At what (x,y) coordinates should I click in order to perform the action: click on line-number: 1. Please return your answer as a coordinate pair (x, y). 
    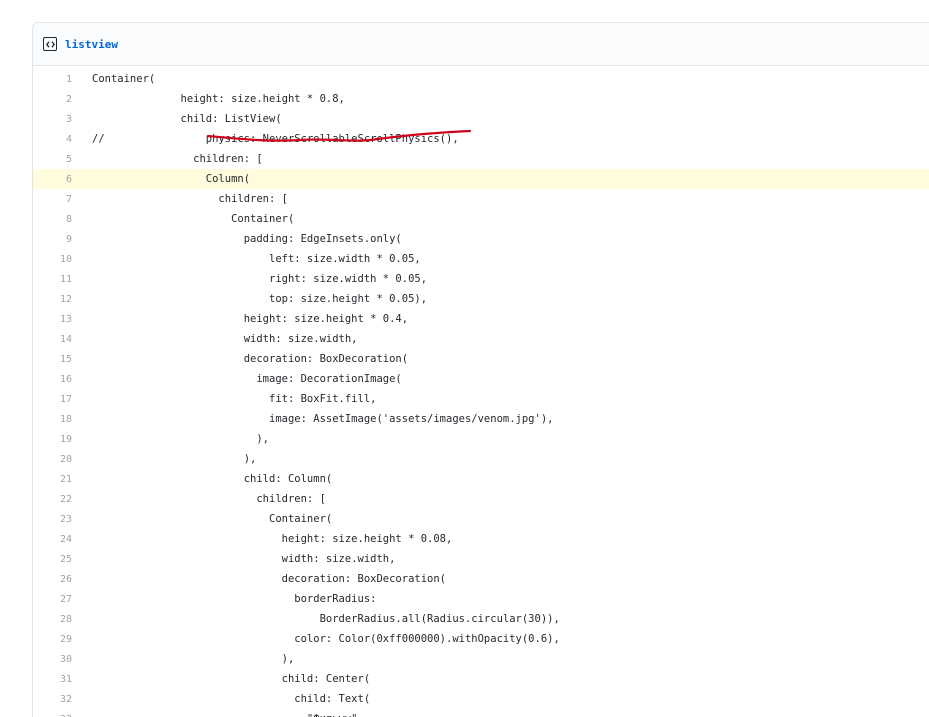
    Looking at the image, I should click on (52, 79).